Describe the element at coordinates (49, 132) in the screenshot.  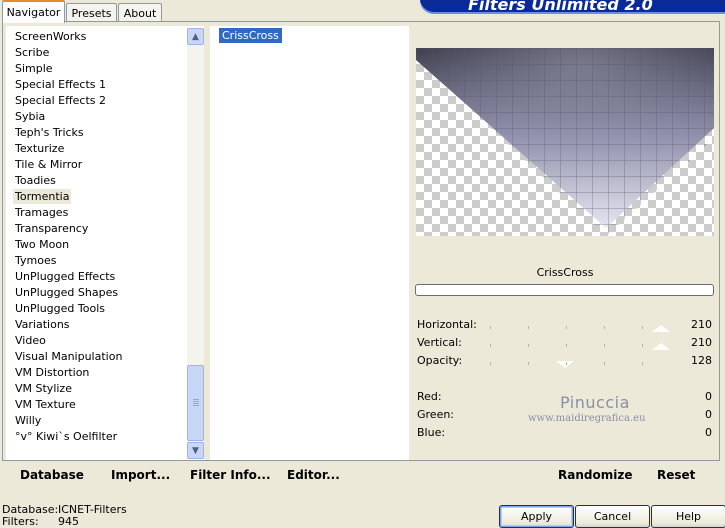
I see `category-item: Teph's Tricks` at that location.